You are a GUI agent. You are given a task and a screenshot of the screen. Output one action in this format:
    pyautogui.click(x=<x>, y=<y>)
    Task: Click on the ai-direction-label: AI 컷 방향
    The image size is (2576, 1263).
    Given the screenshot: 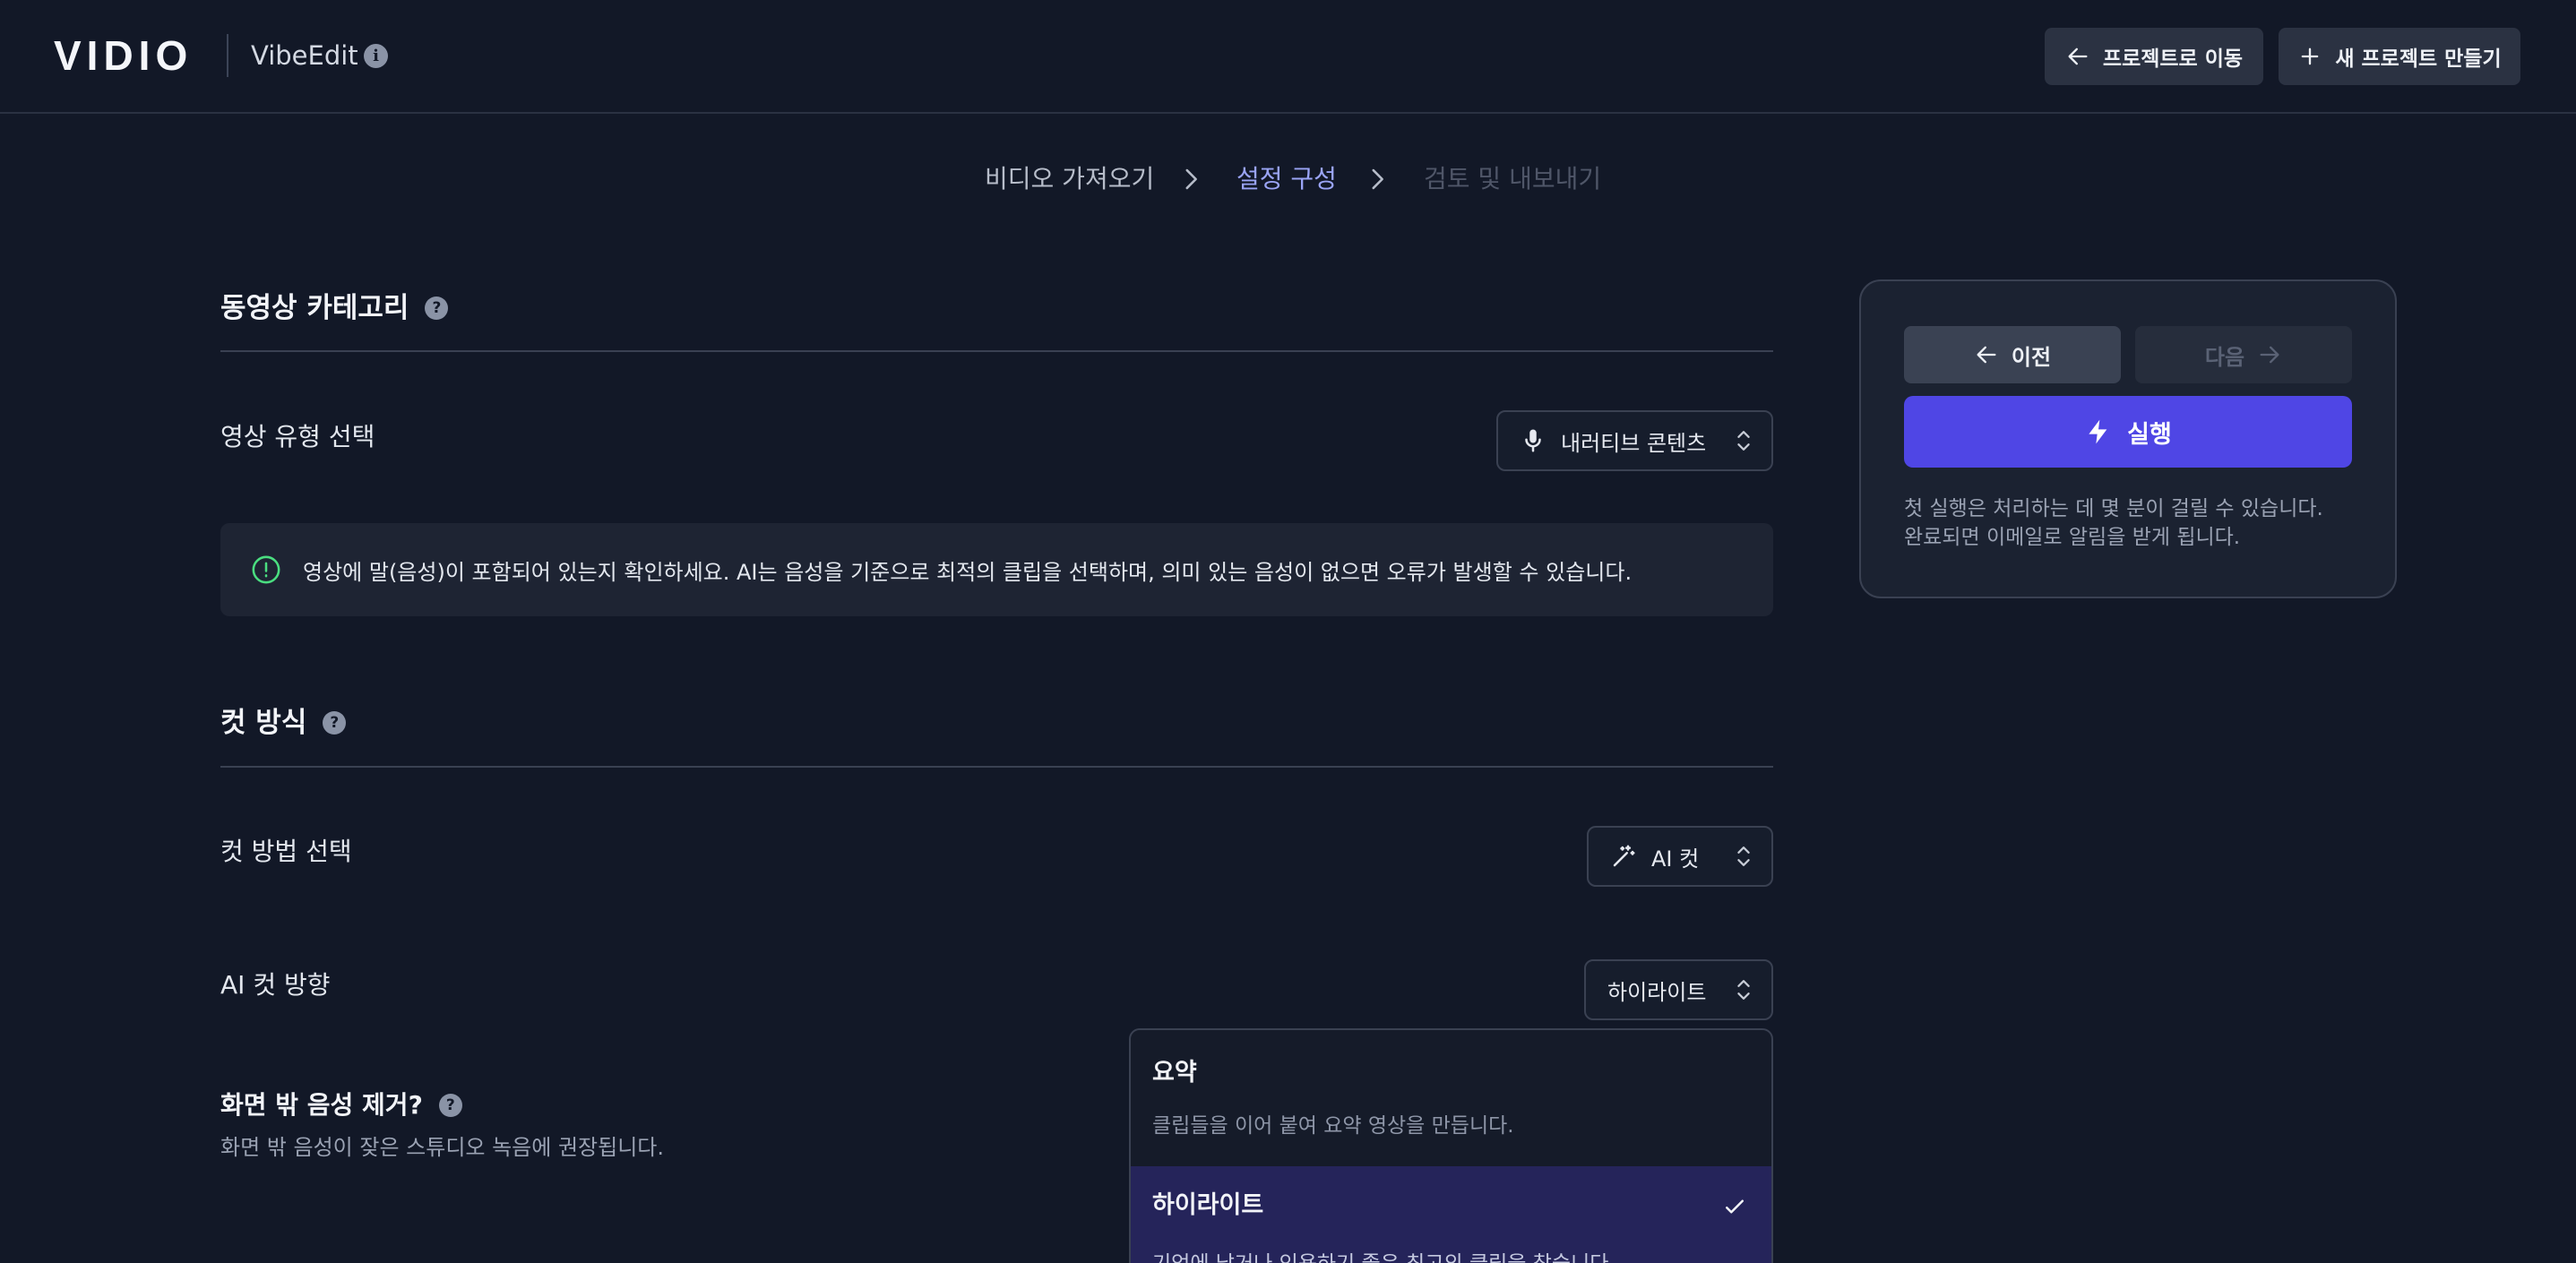 What is the action you would take?
    pyautogui.click(x=275, y=985)
    